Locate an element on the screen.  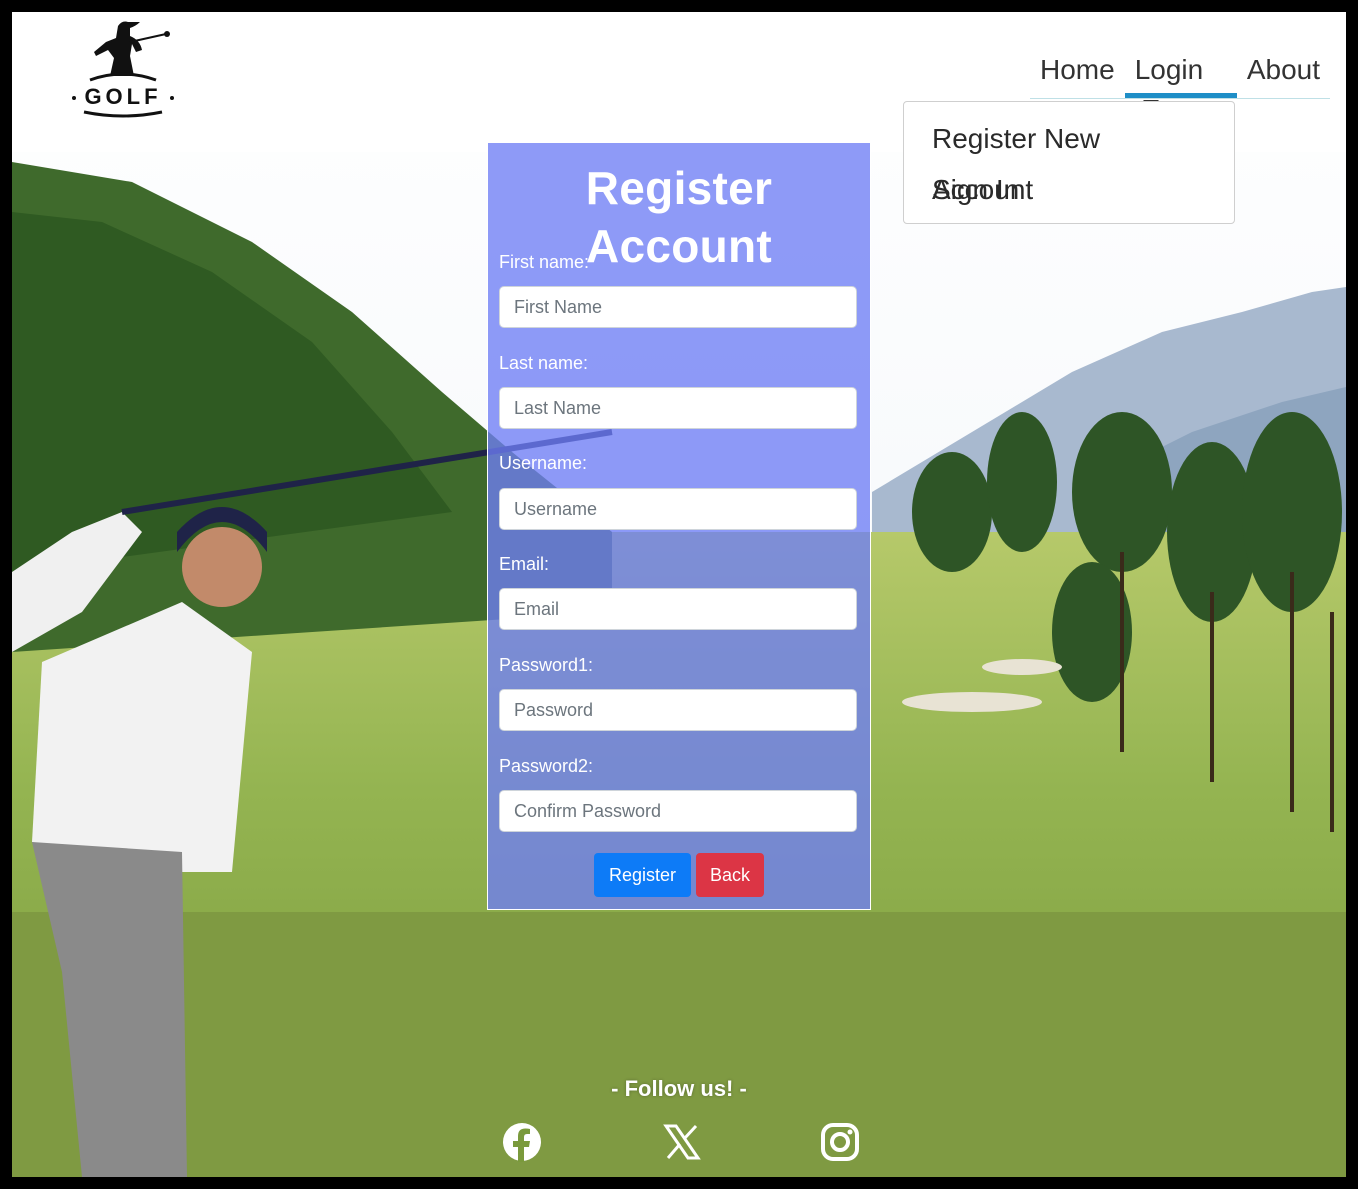
password2-label: Password2: is located at coordinates (546, 766).